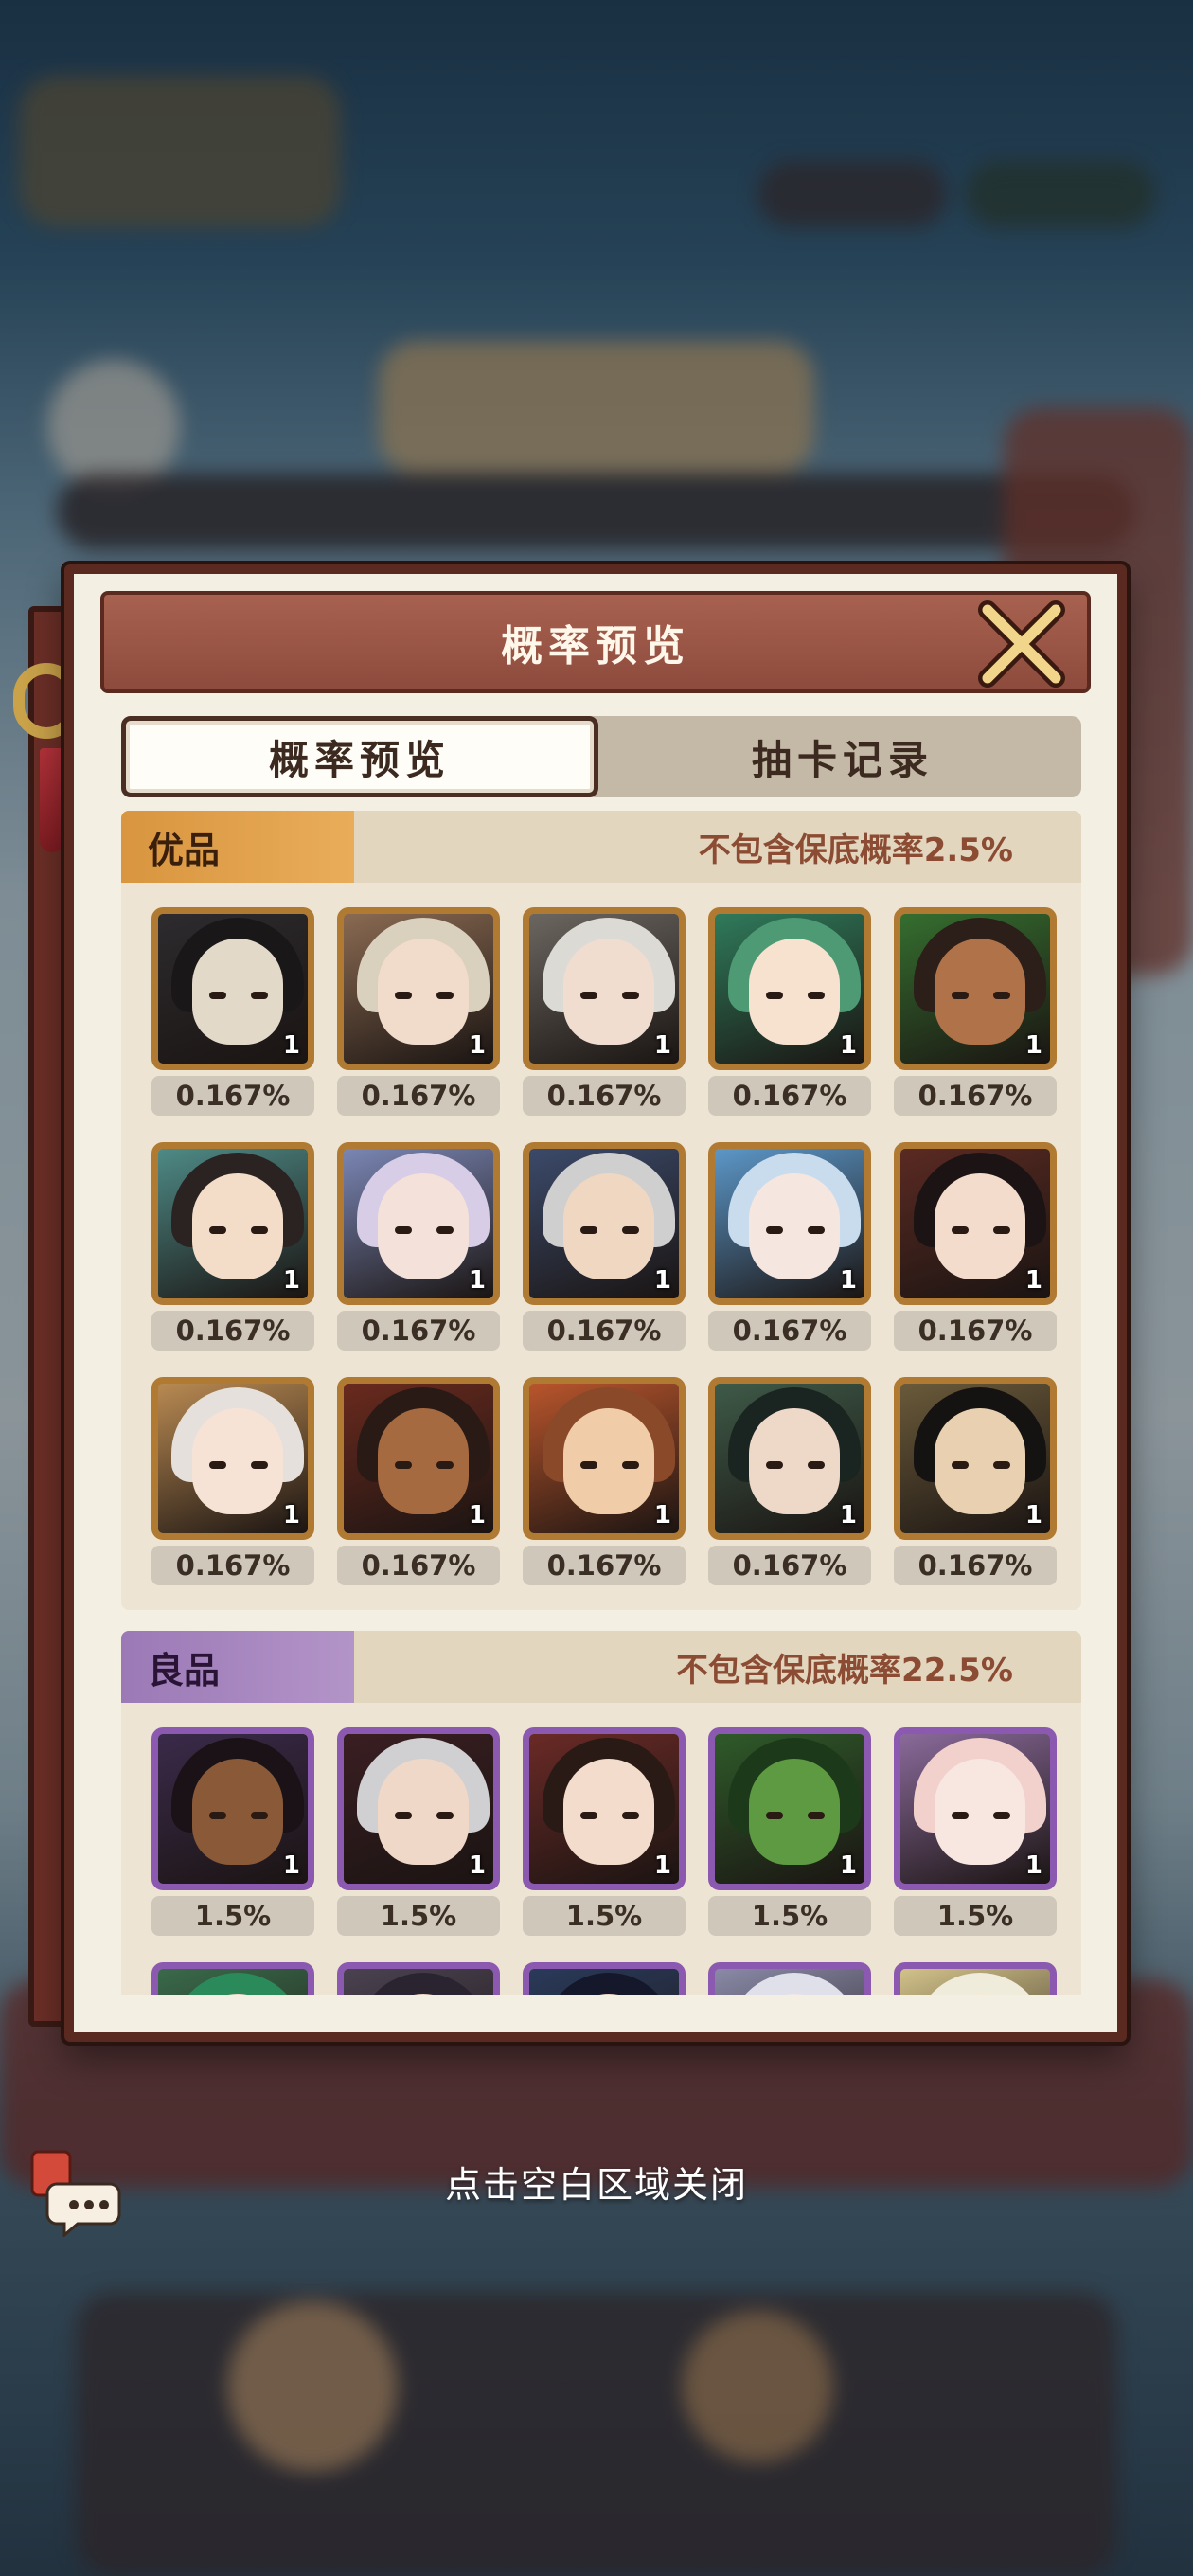 The width and height of the screenshot is (1193, 2576). Describe the element at coordinates (601, 756) in the screenshot. I see `tab-bar: 概率预览 抽卡记录` at that location.